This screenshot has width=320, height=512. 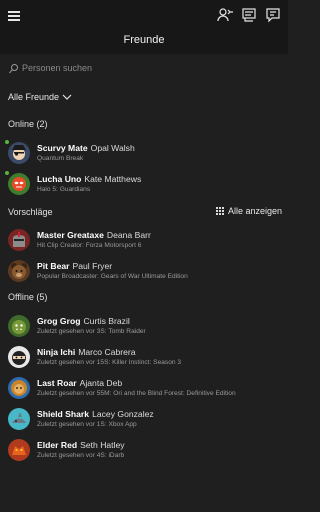 I want to click on last-seen-text: Zuletzt gesehen vor 4S: iDarb, so click(x=81, y=455).